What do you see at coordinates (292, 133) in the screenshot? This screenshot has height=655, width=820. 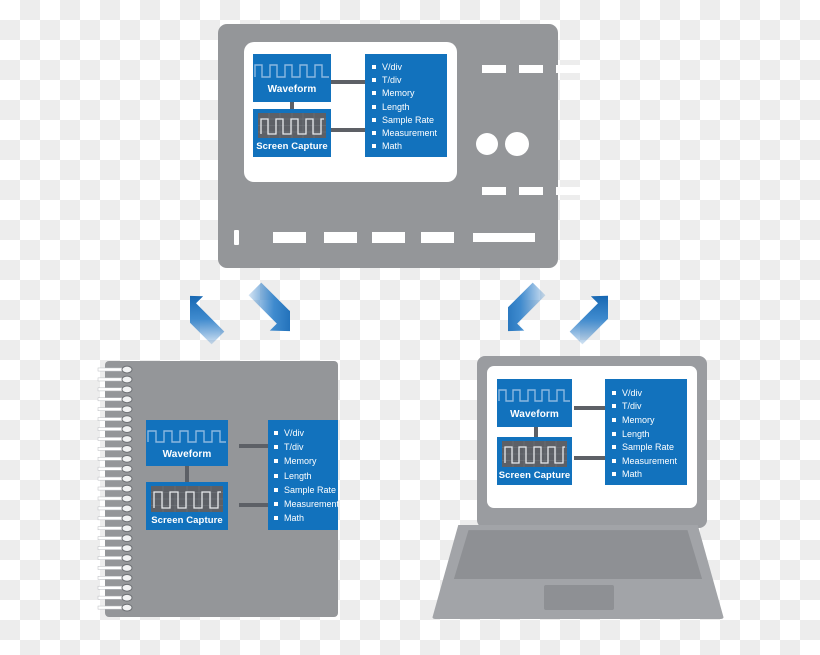 I see `screen-capture-block: Screen Capture` at bounding box center [292, 133].